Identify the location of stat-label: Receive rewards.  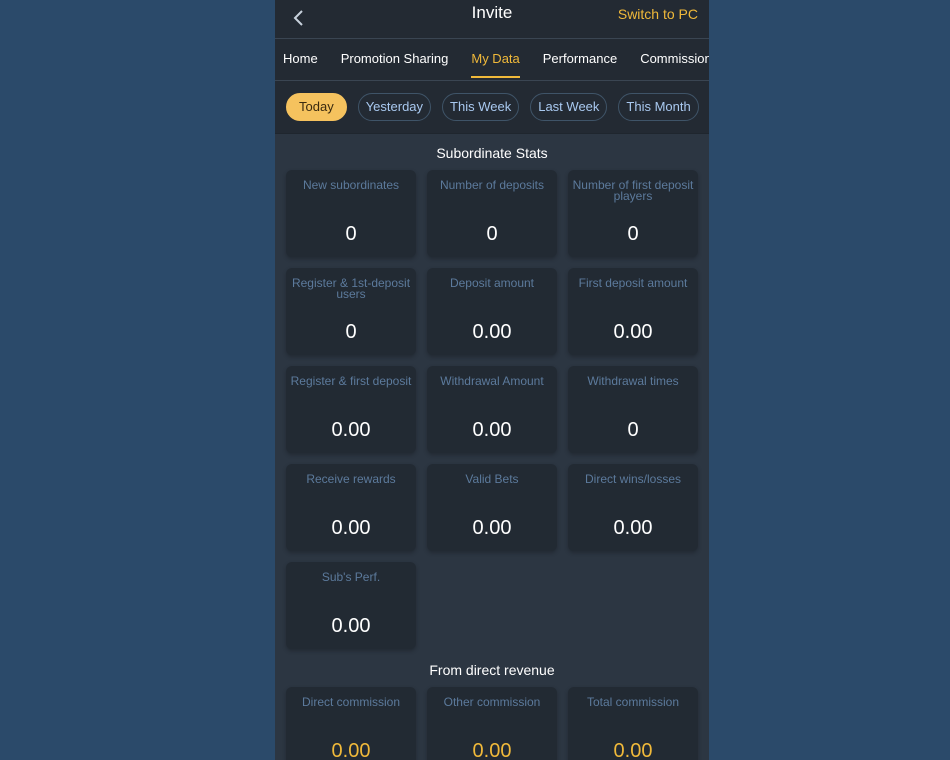
(351, 479).